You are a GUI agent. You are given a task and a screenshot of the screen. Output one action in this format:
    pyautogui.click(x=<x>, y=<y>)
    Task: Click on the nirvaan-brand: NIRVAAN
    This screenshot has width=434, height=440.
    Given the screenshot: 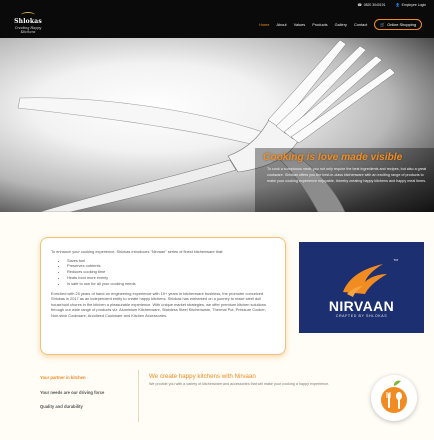 What is the action you would take?
    pyautogui.click(x=361, y=306)
    